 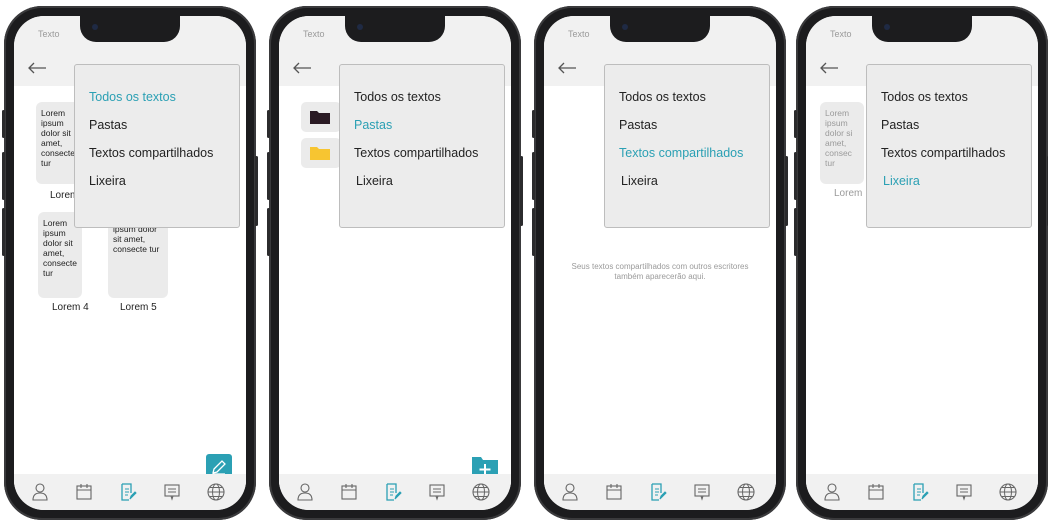 What do you see at coordinates (848, 193) in the screenshot?
I see `card-label: Lorem` at bounding box center [848, 193].